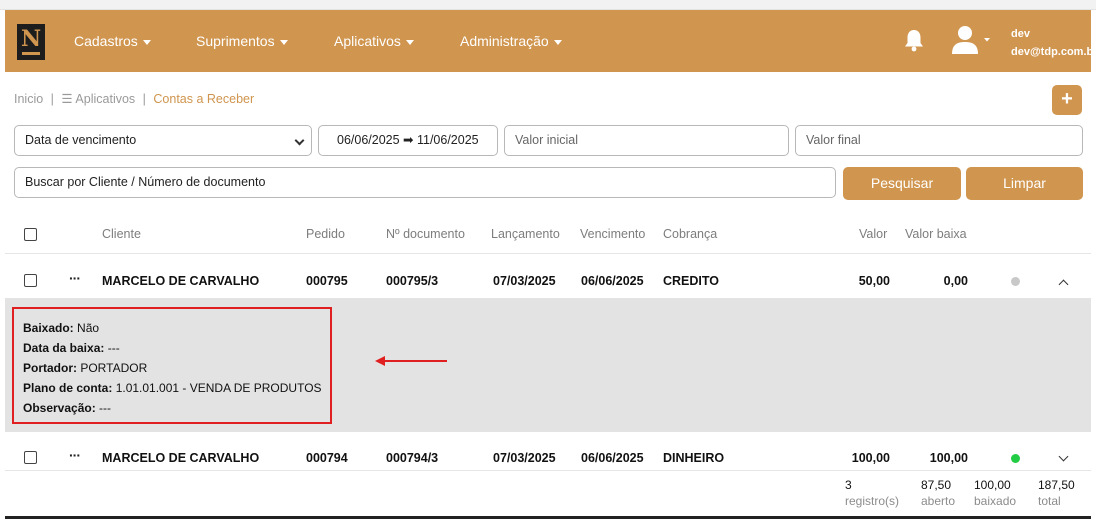 The image size is (1096, 529). What do you see at coordinates (163, 140) in the screenshot?
I see `date-type-select: Data de vencimento` at bounding box center [163, 140].